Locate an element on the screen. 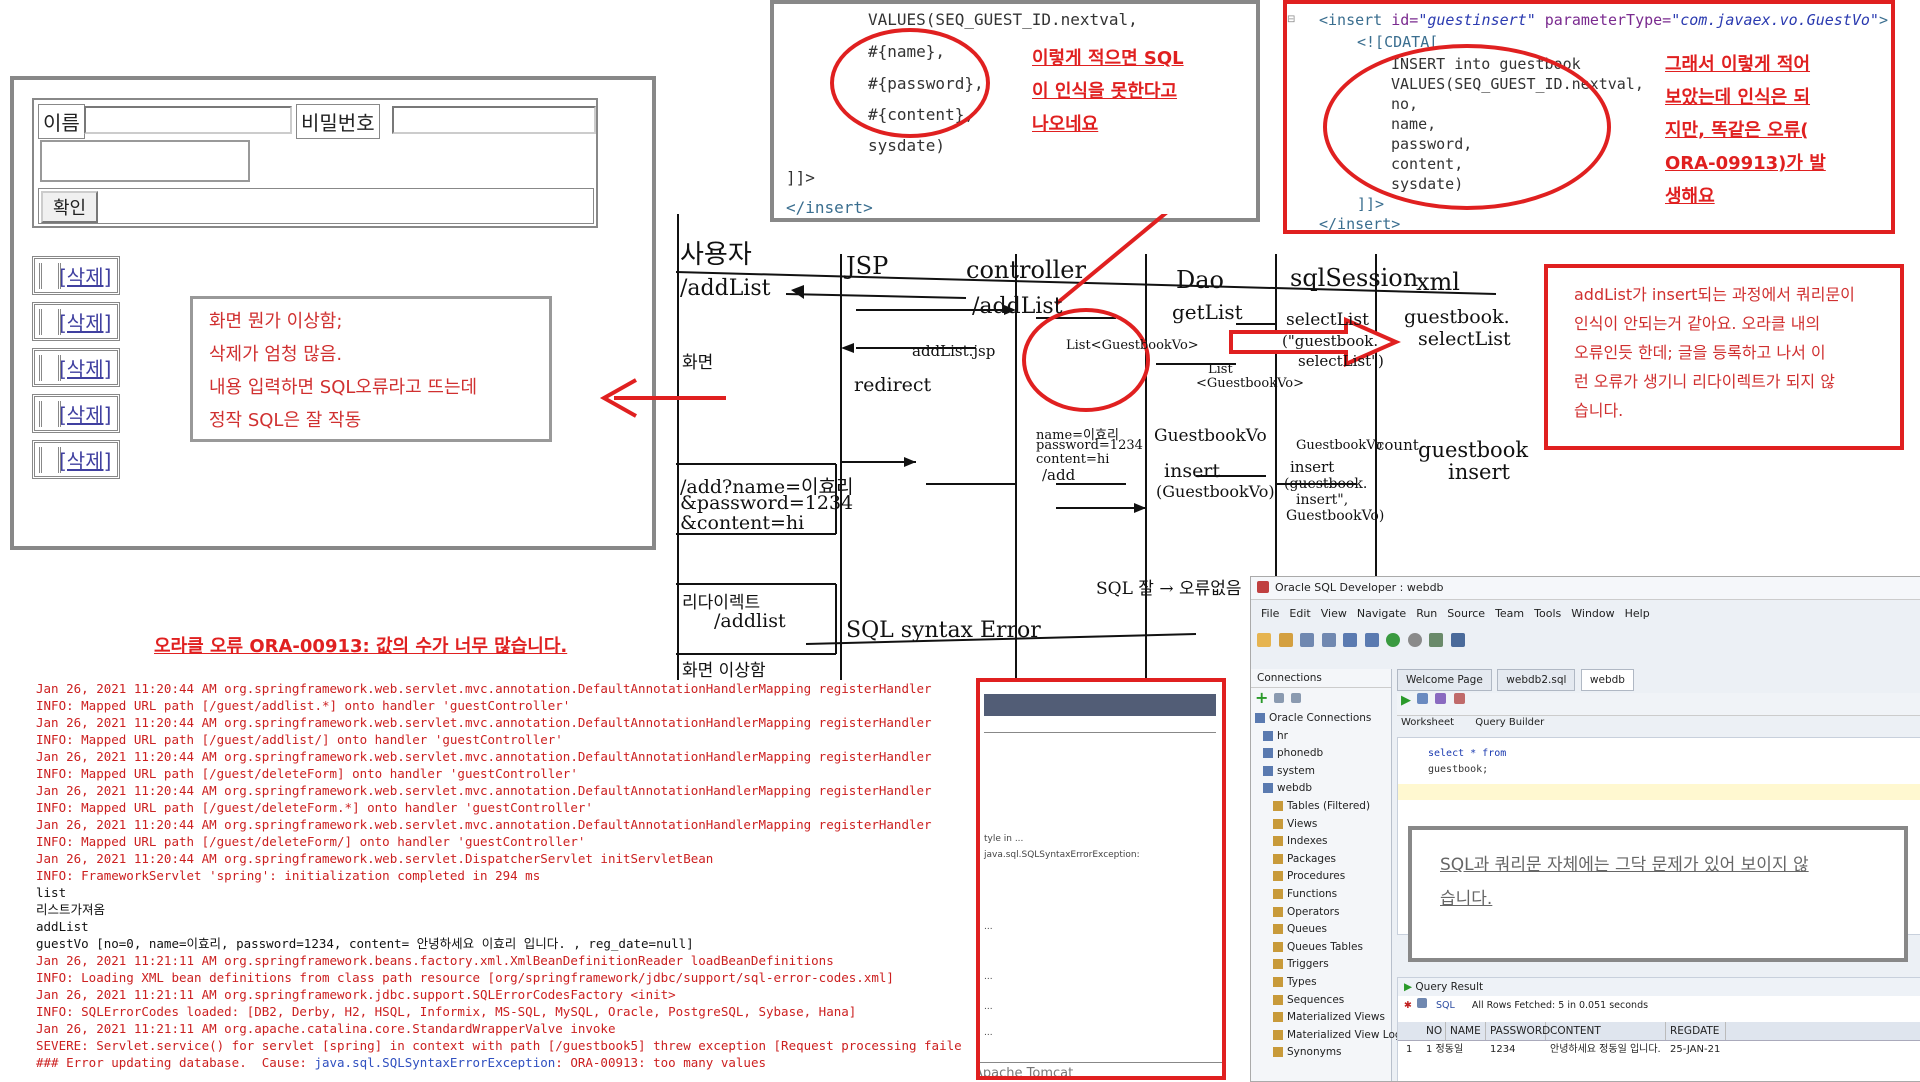 The height and width of the screenshot is (1082, 1920). column-header: PASSWORD is located at coordinates (1518, 1031).